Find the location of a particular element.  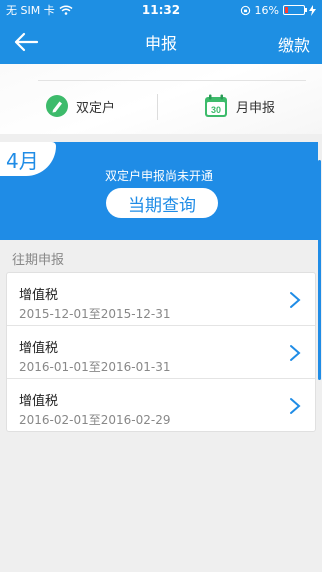

payment-button: 缴款 is located at coordinates (294, 44).